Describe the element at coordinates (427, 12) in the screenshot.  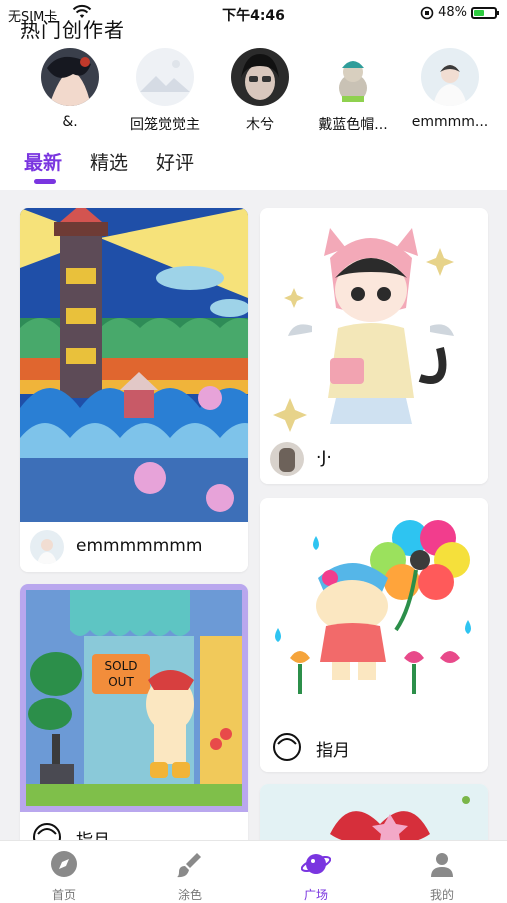
I see `orientation-lock-icon` at that location.